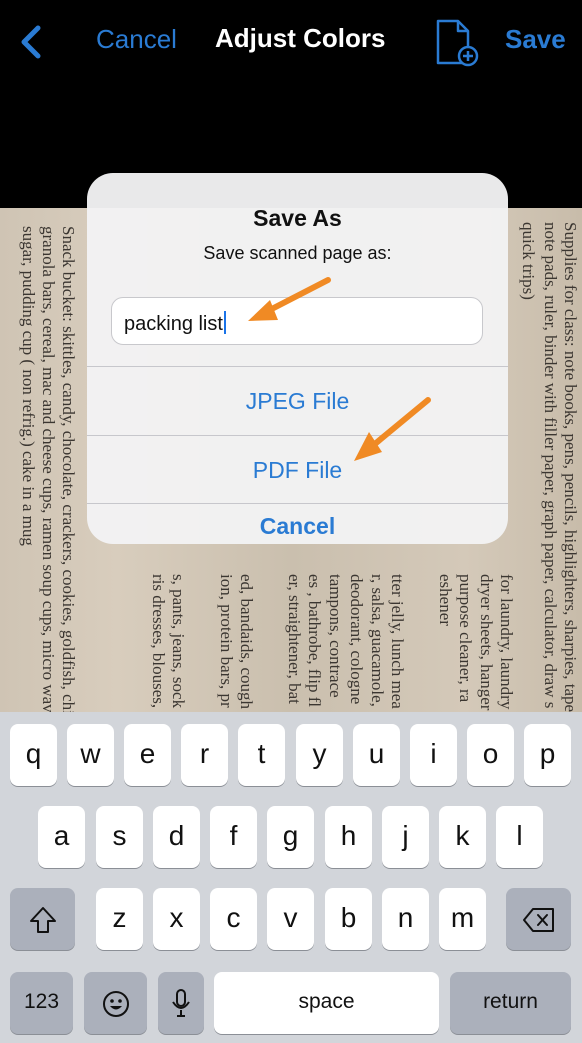 The width and height of the screenshot is (582, 1043). Describe the element at coordinates (376, 755) in the screenshot. I see `key-u: u` at that location.